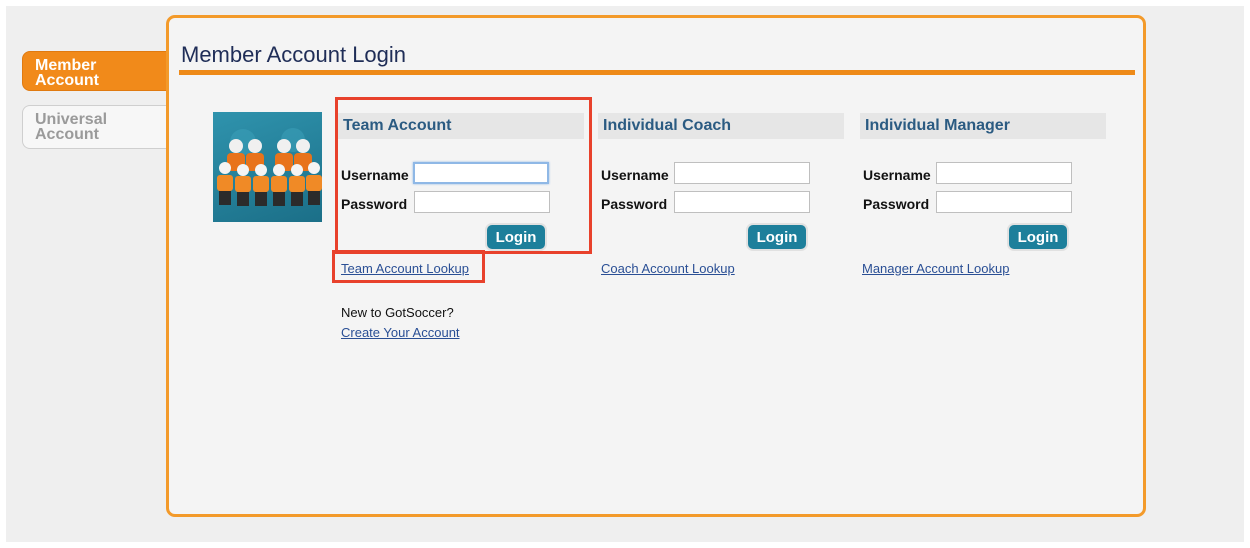 Image resolution: width=1250 pixels, height=548 pixels. What do you see at coordinates (67, 134) in the screenshot?
I see `tab-universal-label-2: Account` at bounding box center [67, 134].